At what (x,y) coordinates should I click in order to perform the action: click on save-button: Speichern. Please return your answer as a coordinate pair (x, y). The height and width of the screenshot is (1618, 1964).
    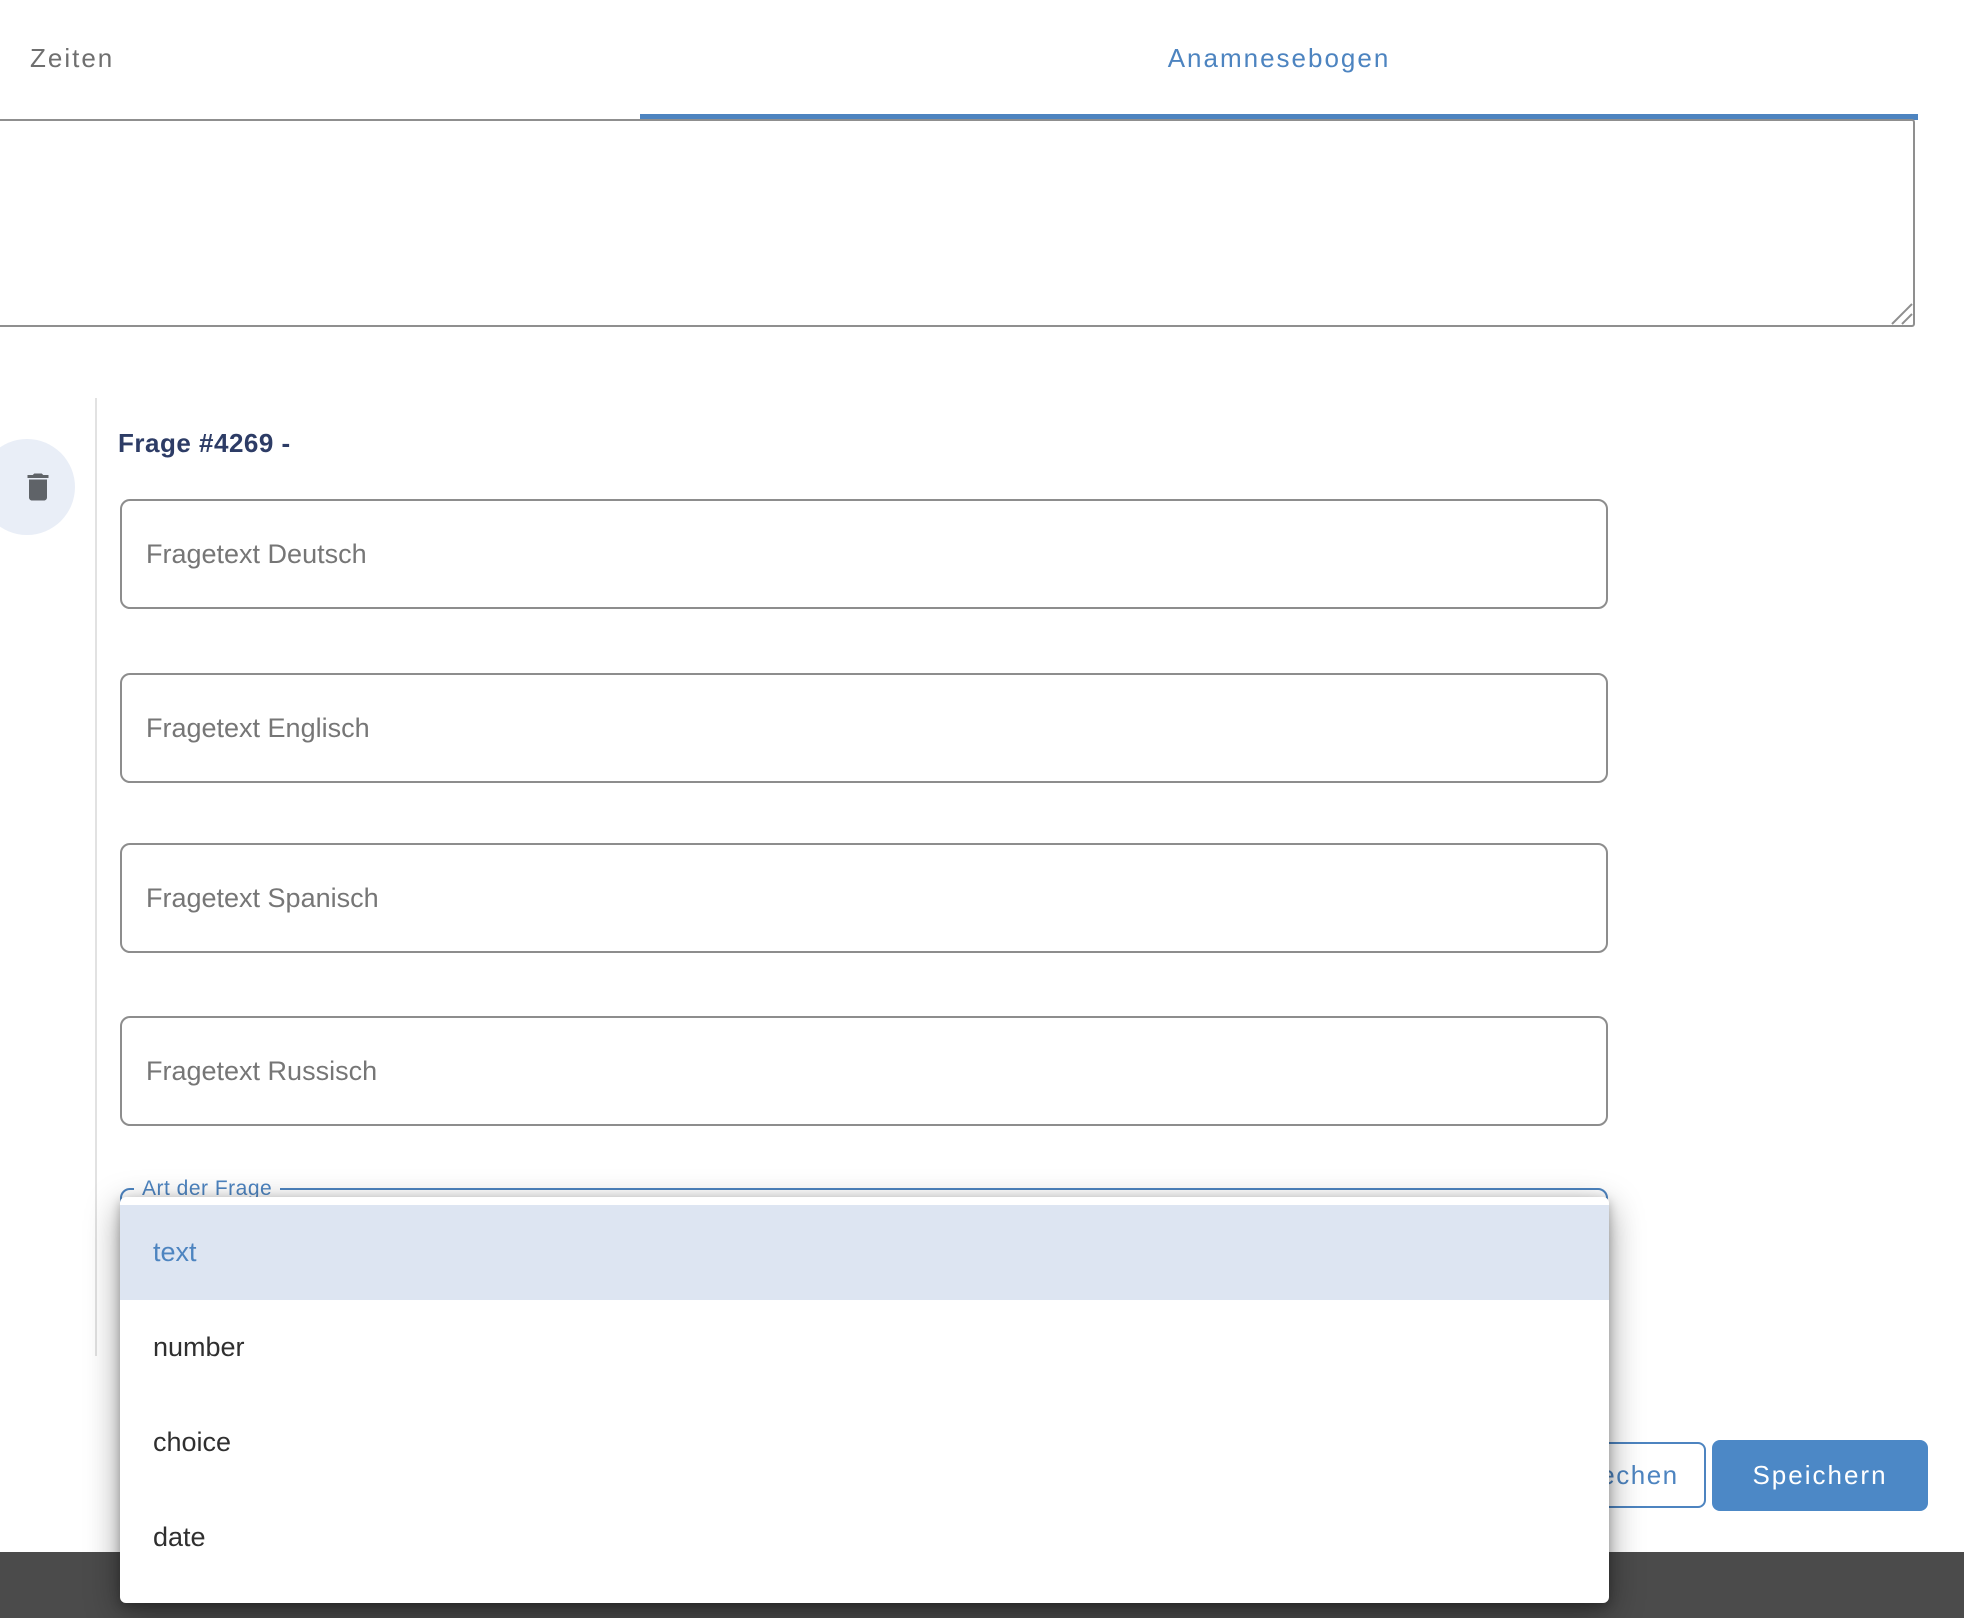
    Looking at the image, I should click on (1820, 1475).